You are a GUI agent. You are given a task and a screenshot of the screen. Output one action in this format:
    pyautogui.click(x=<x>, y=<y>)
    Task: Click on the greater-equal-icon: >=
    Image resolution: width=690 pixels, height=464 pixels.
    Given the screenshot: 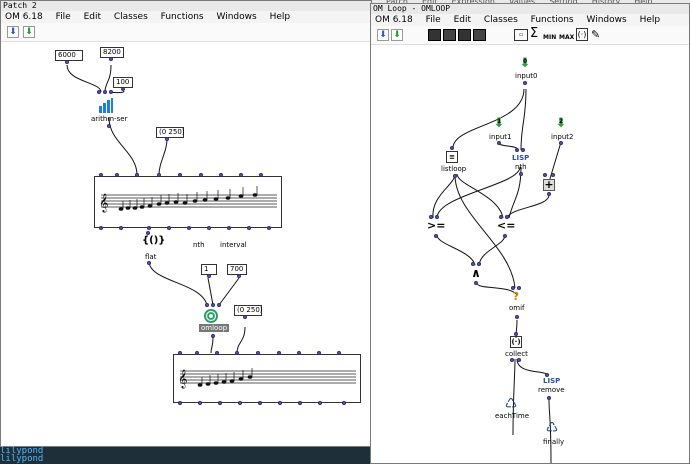 What is the action you would take?
    pyautogui.click(x=436, y=226)
    